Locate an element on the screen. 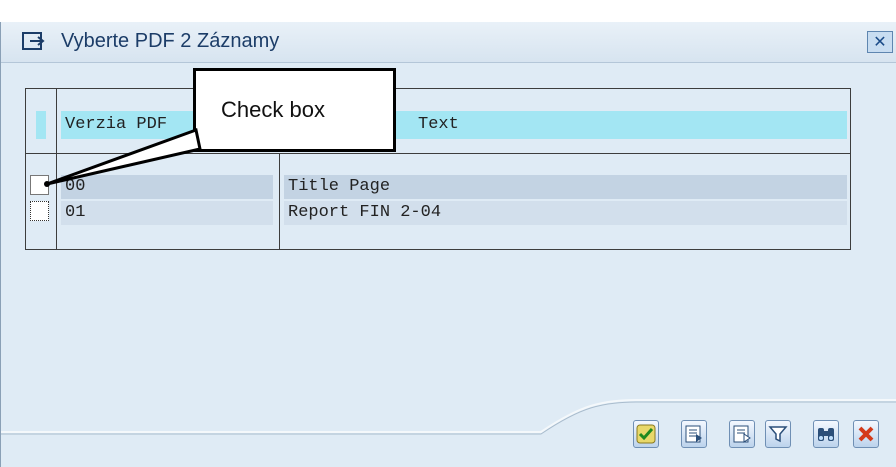 The width and height of the screenshot is (896, 467). checkmark-icon is located at coordinates (646, 434).